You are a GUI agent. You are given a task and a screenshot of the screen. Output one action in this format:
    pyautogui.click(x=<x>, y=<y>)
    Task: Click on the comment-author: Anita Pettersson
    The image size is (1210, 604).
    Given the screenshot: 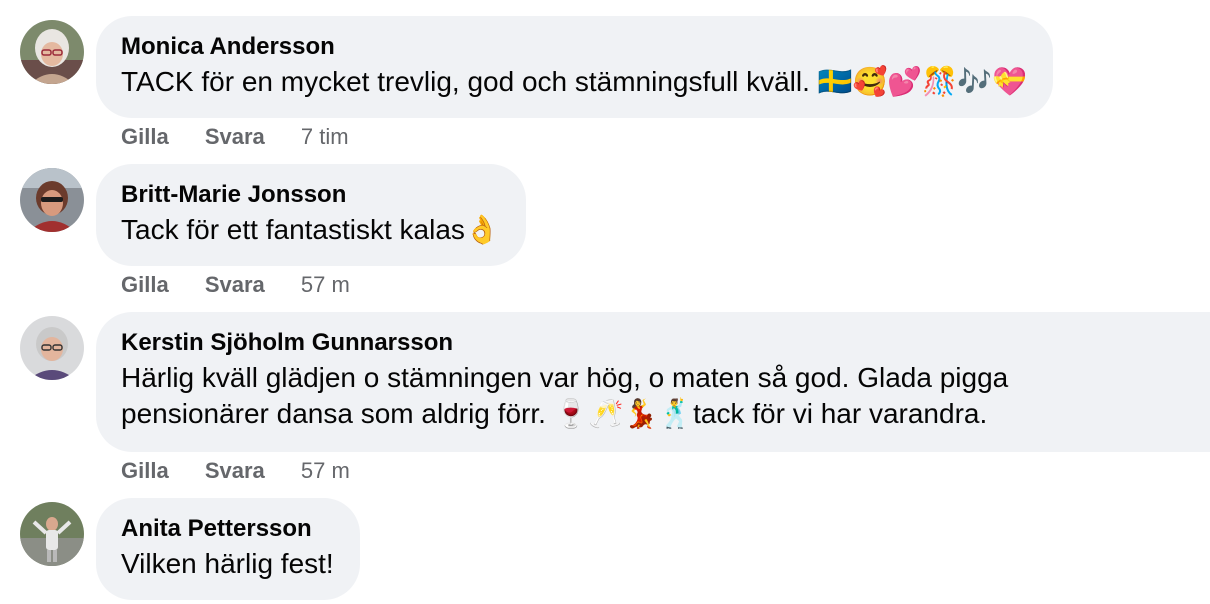 What is the action you would take?
    pyautogui.click(x=227, y=529)
    